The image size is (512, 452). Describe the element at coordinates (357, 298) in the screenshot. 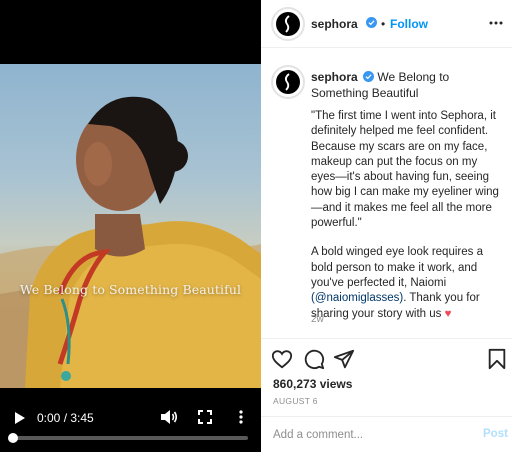

I see `mention-link: (@naiomiglasses)` at that location.